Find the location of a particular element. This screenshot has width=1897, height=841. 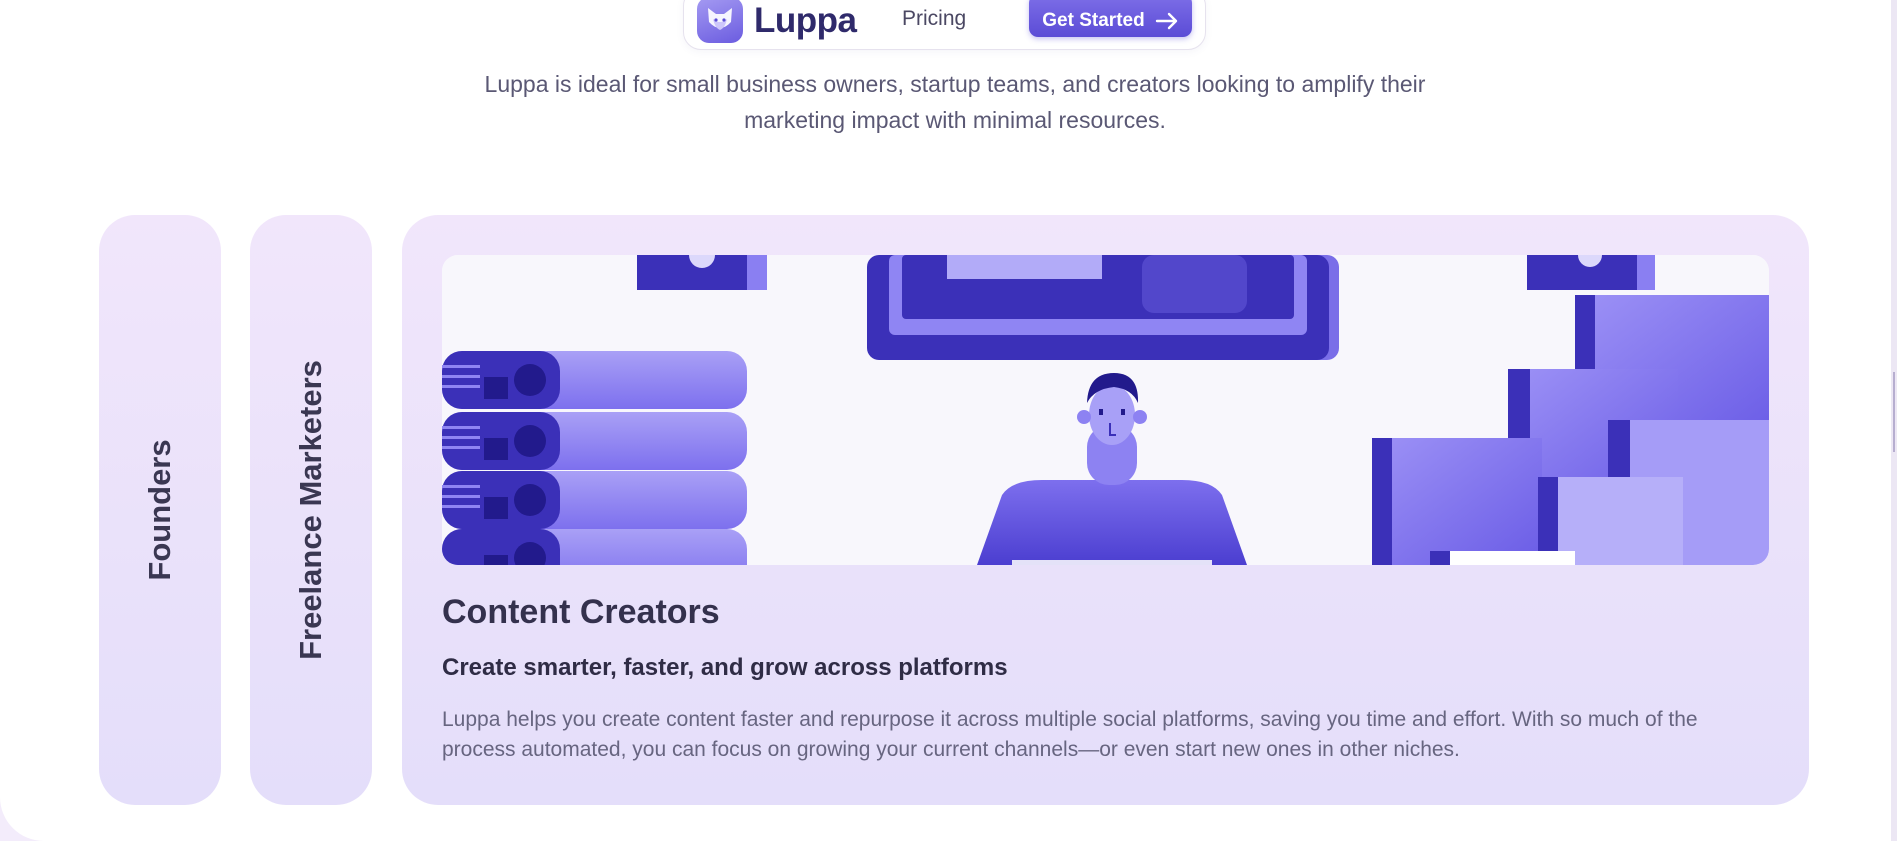

fox-head-icon is located at coordinates (720, 19).